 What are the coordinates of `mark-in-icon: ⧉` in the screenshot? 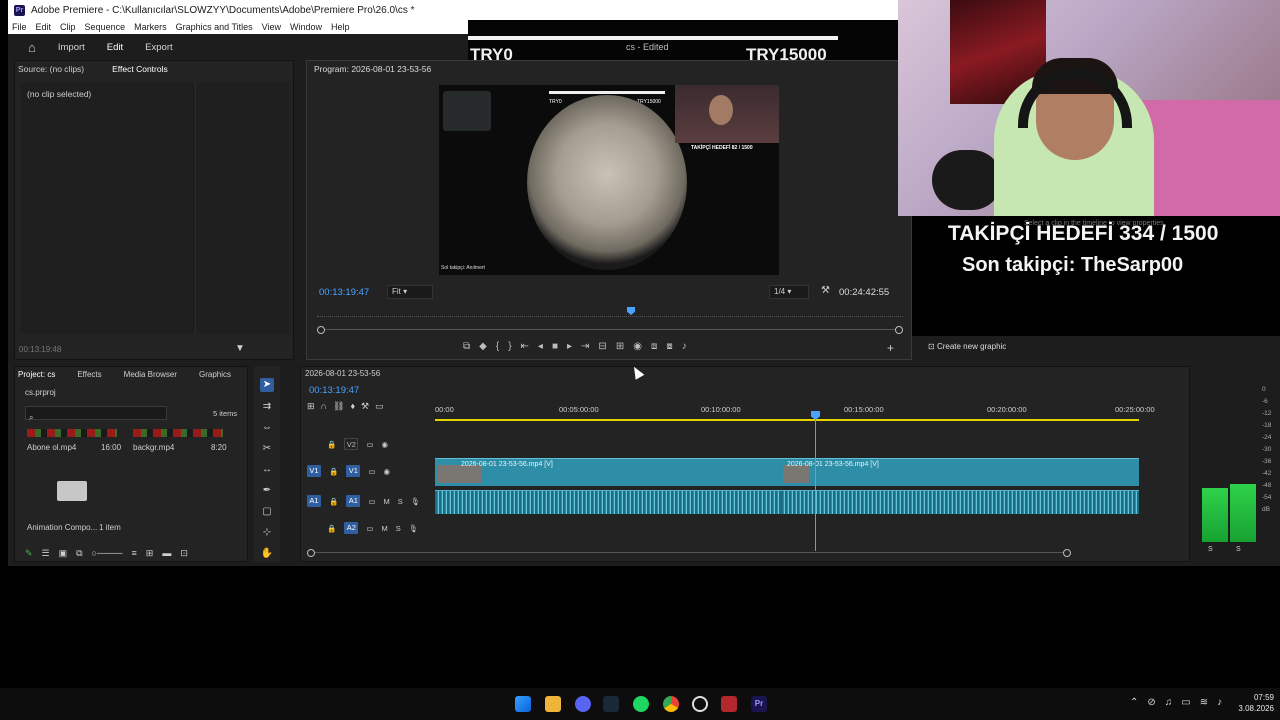 It's located at (466, 346).